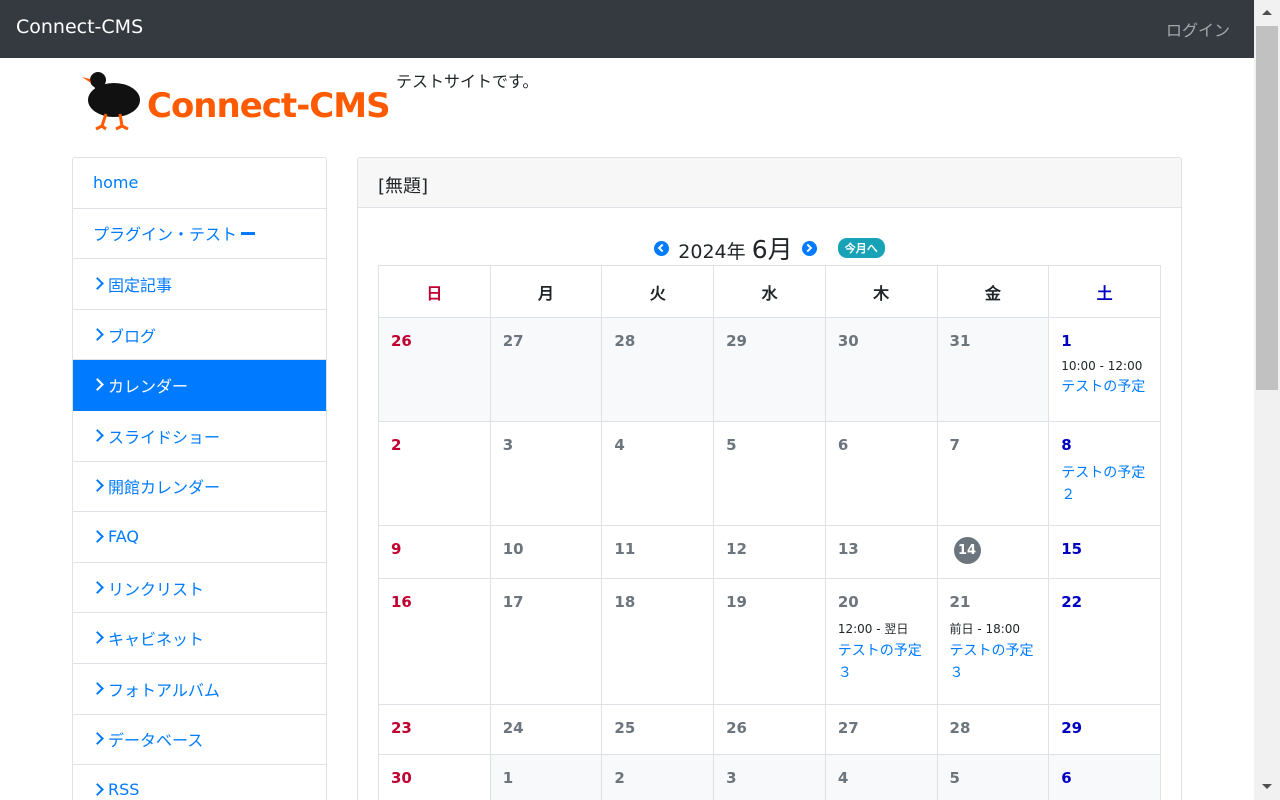  I want to click on sidebar-item-slideshow: スライドショー, so click(199, 436).